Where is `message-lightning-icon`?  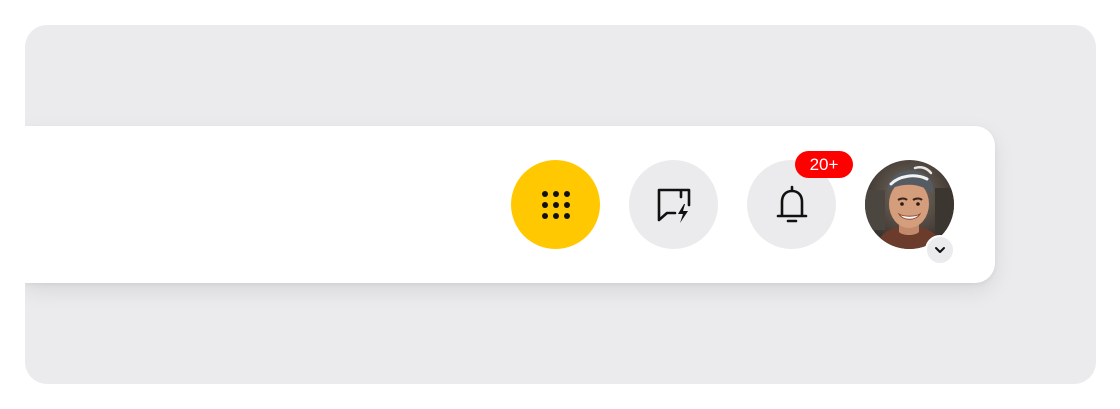
message-lightning-icon is located at coordinates (673, 205).